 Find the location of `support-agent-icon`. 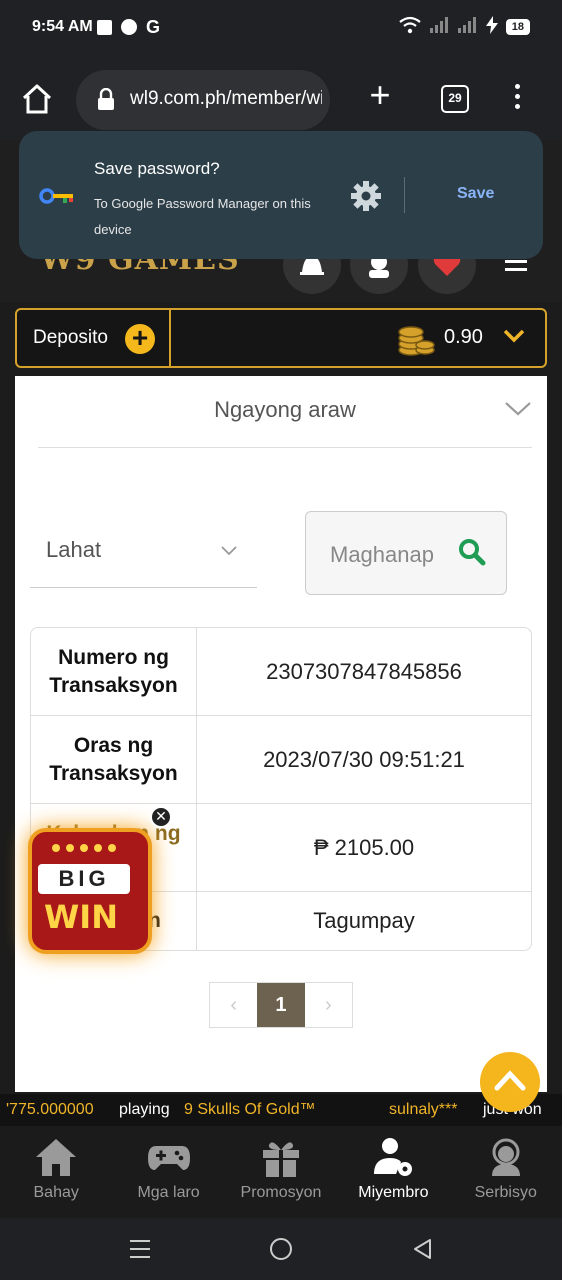

support-agent-icon is located at coordinates (506, 1157).